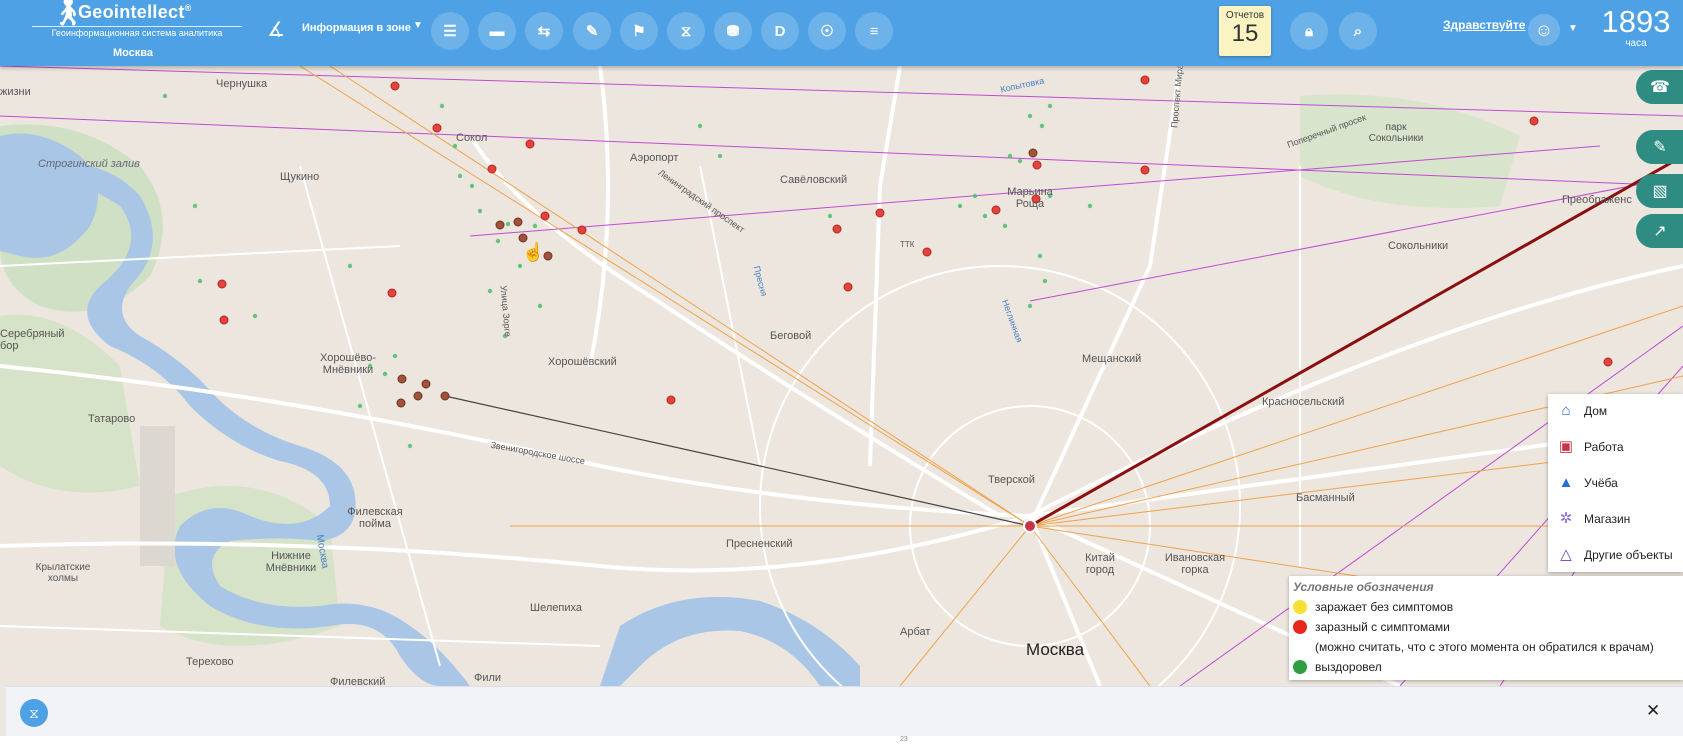  Describe the element at coordinates (1566, 554) in the screenshot. I see `tent-icon: △` at that location.